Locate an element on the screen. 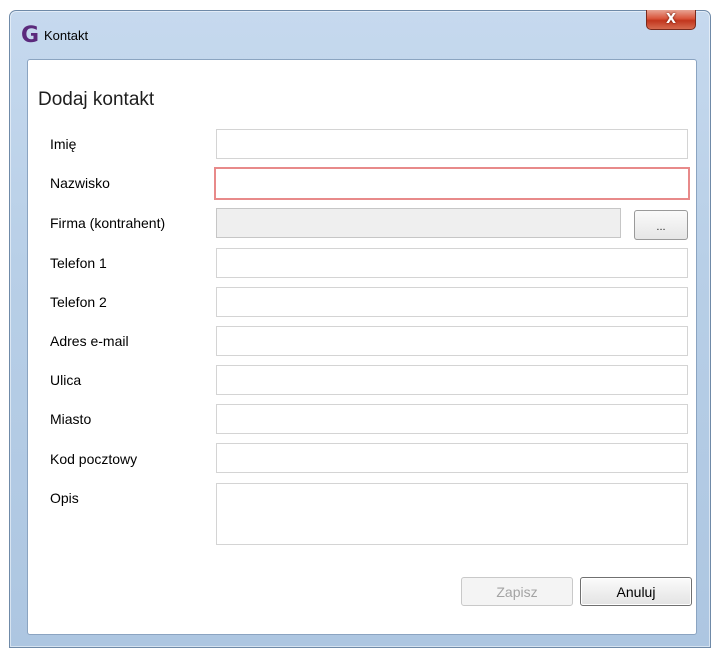  description-label: Opis is located at coordinates (64, 498).